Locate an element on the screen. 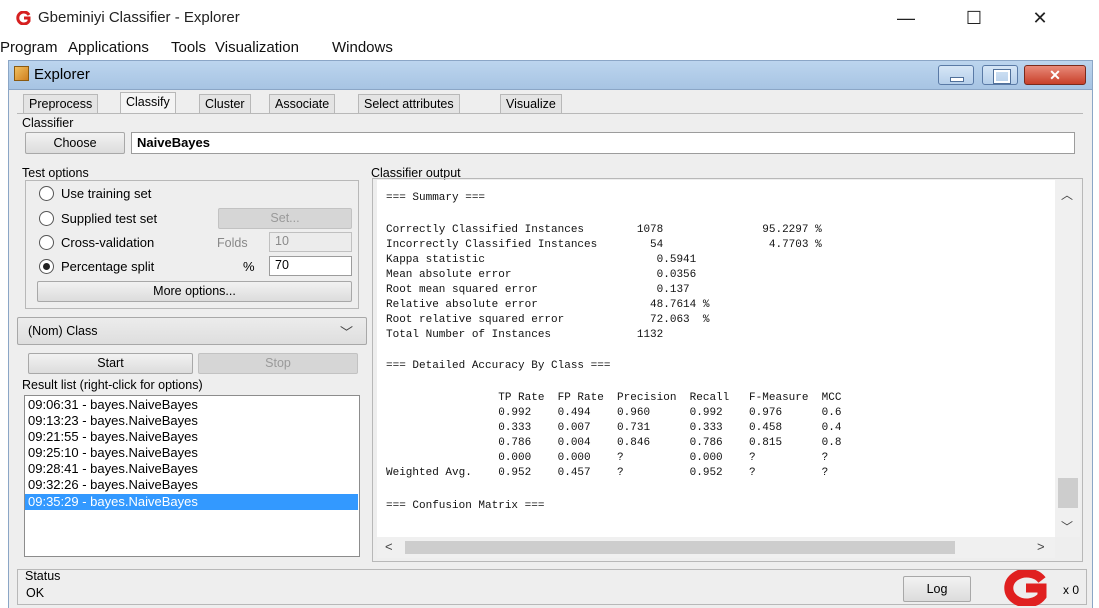 The image size is (1099, 608). thread-count: x 0 is located at coordinates (1071, 590).